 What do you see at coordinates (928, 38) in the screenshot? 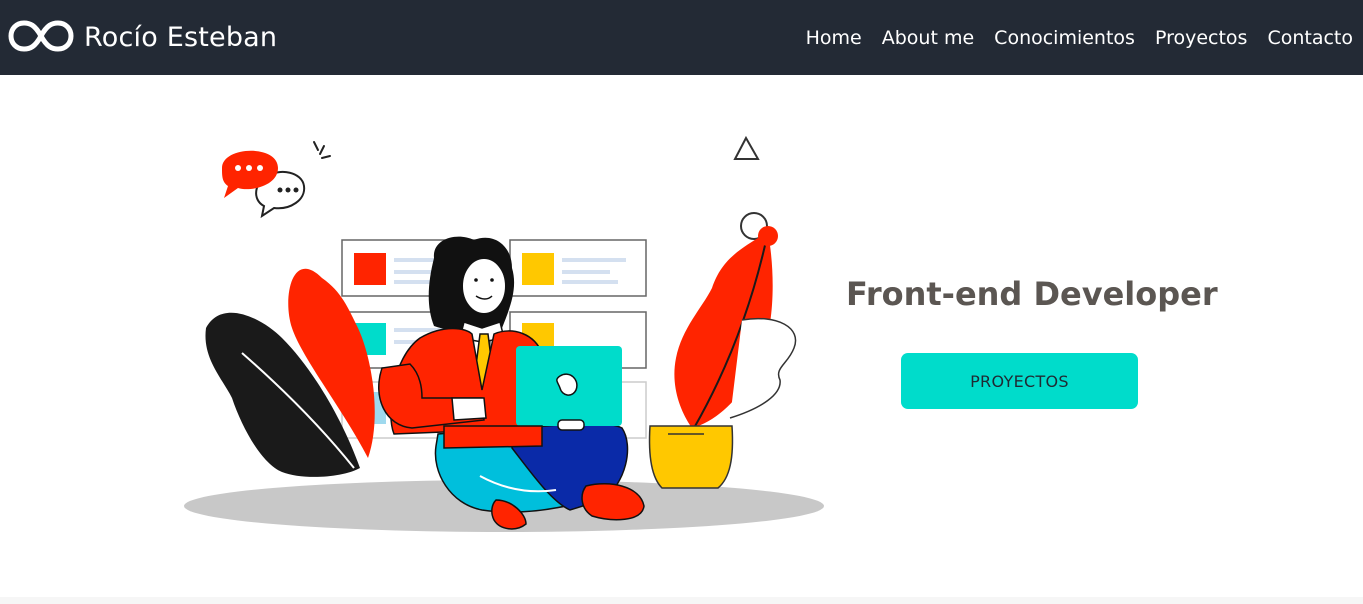
I see `nav-about-me: About me` at bounding box center [928, 38].